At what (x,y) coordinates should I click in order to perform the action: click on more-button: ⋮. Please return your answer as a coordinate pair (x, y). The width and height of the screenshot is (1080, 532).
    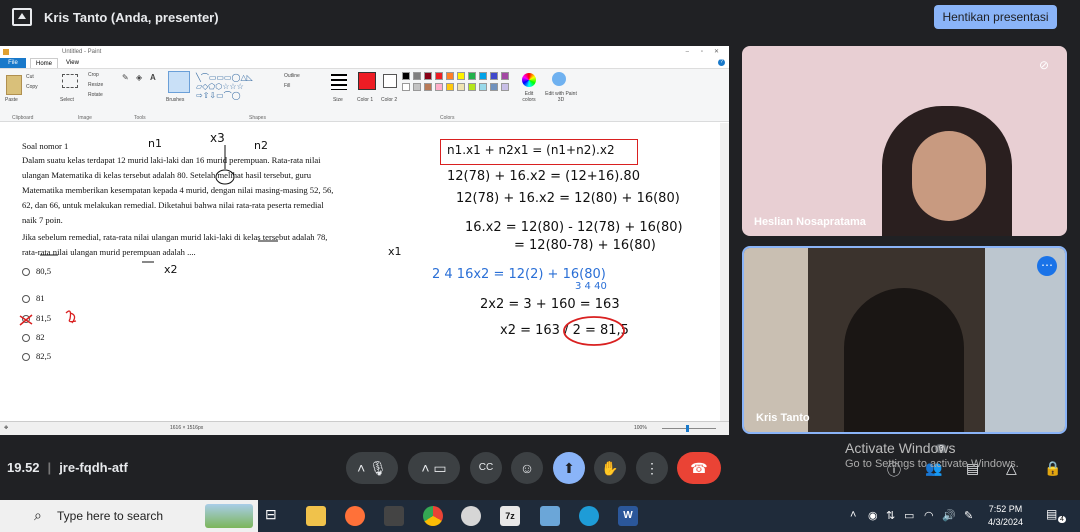
    Looking at the image, I should click on (652, 468).